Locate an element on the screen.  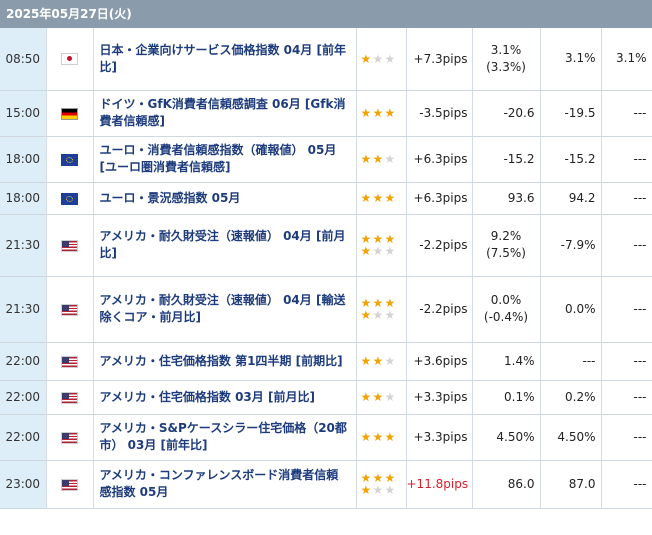
event-result: 1.4% is located at coordinates (506, 361).